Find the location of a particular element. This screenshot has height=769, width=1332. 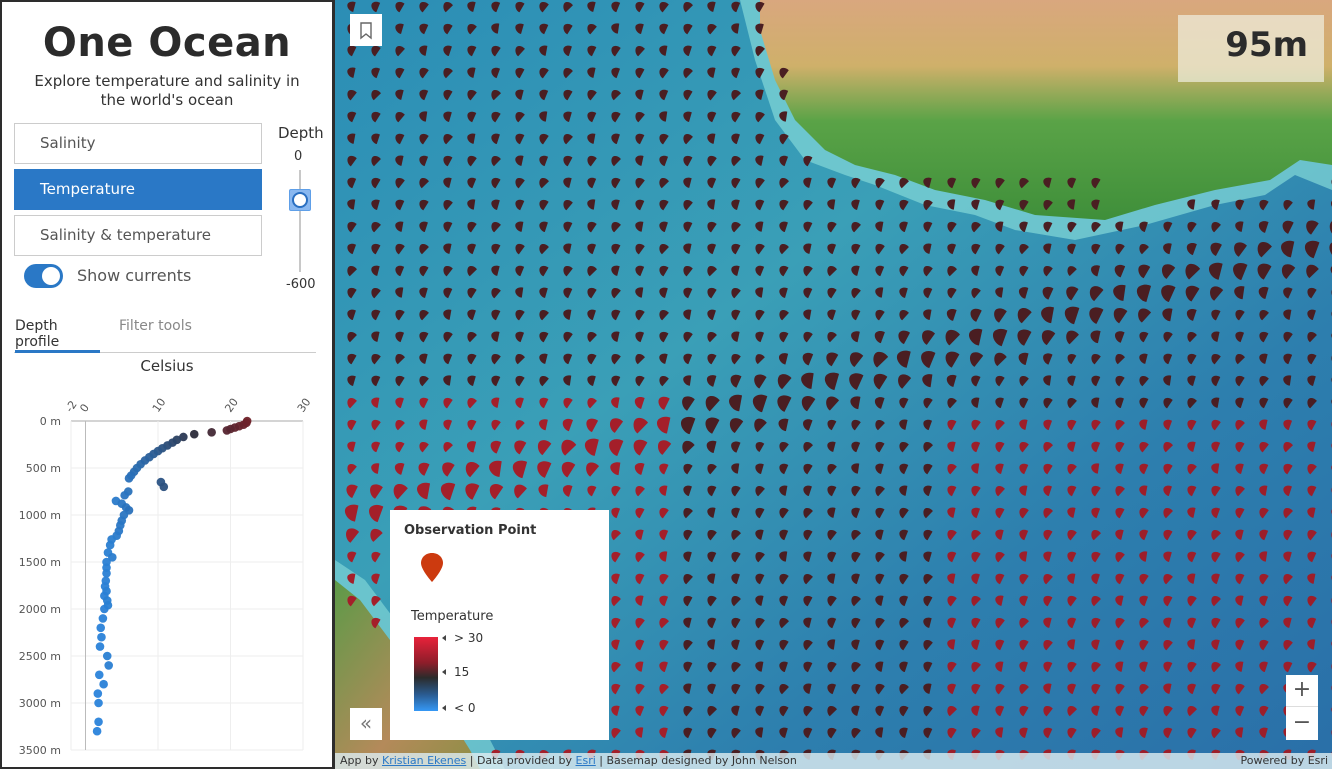

toggle-knob is located at coordinates (51, 276).